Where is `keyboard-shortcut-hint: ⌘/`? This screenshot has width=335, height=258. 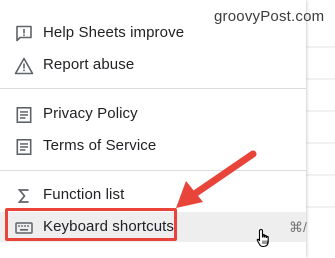
keyboard-shortcut-hint: ⌘/ is located at coordinates (298, 227).